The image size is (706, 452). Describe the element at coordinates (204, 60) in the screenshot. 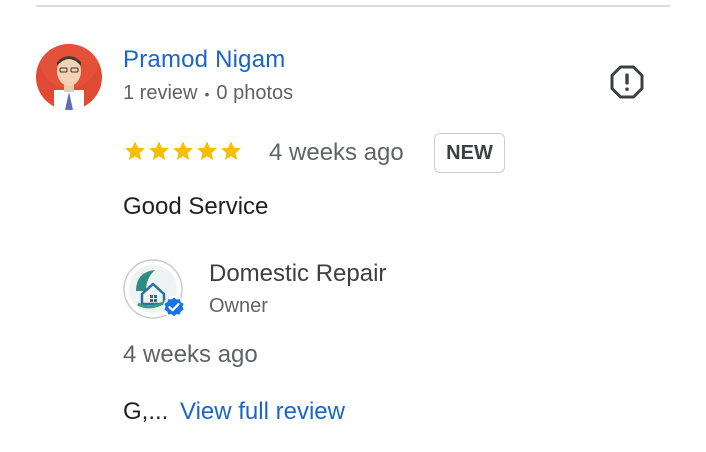

I see `reviewer-name: Pramod Nigam` at that location.